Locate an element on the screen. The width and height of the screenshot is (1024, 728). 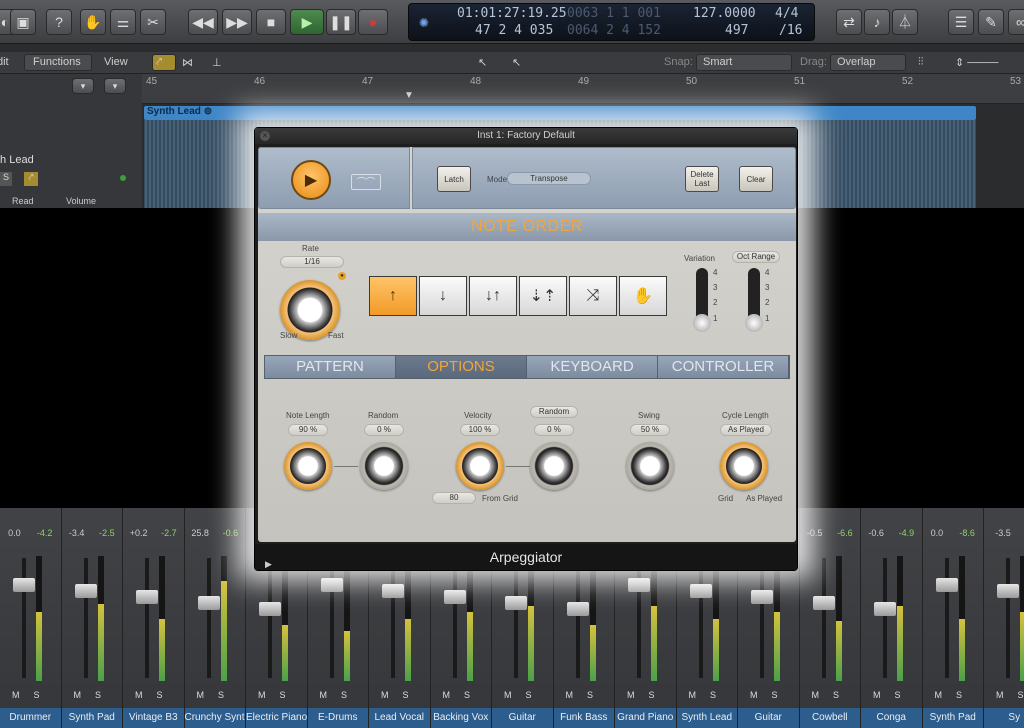
inspector-button: ▣ is located at coordinates (23, 22).